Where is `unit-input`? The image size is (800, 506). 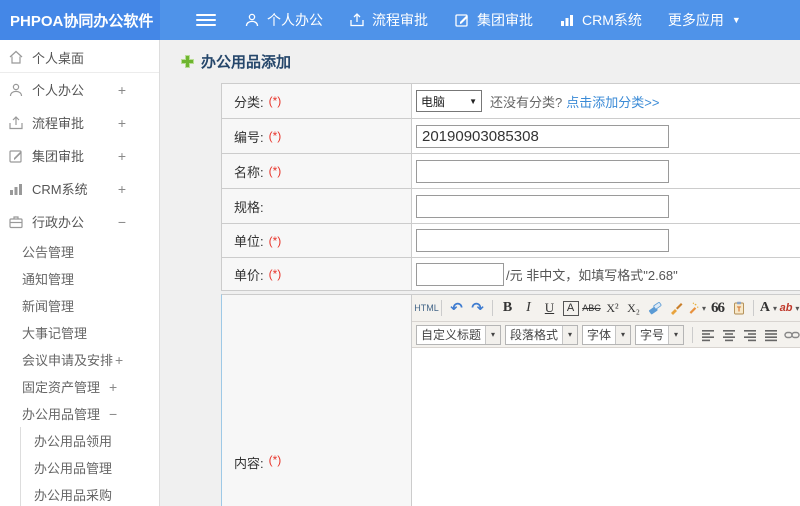 unit-input is located at coordinates (542, 240).